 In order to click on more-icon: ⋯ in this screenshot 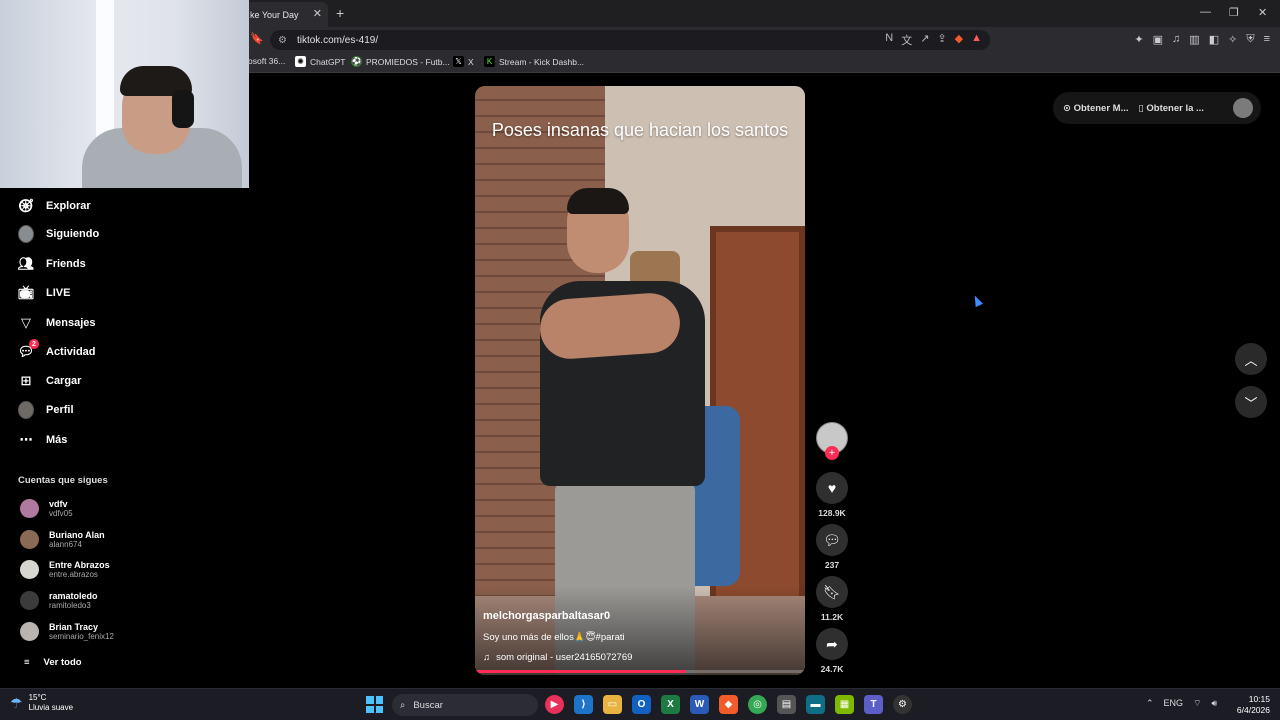, I will do `click(26, 439)`.